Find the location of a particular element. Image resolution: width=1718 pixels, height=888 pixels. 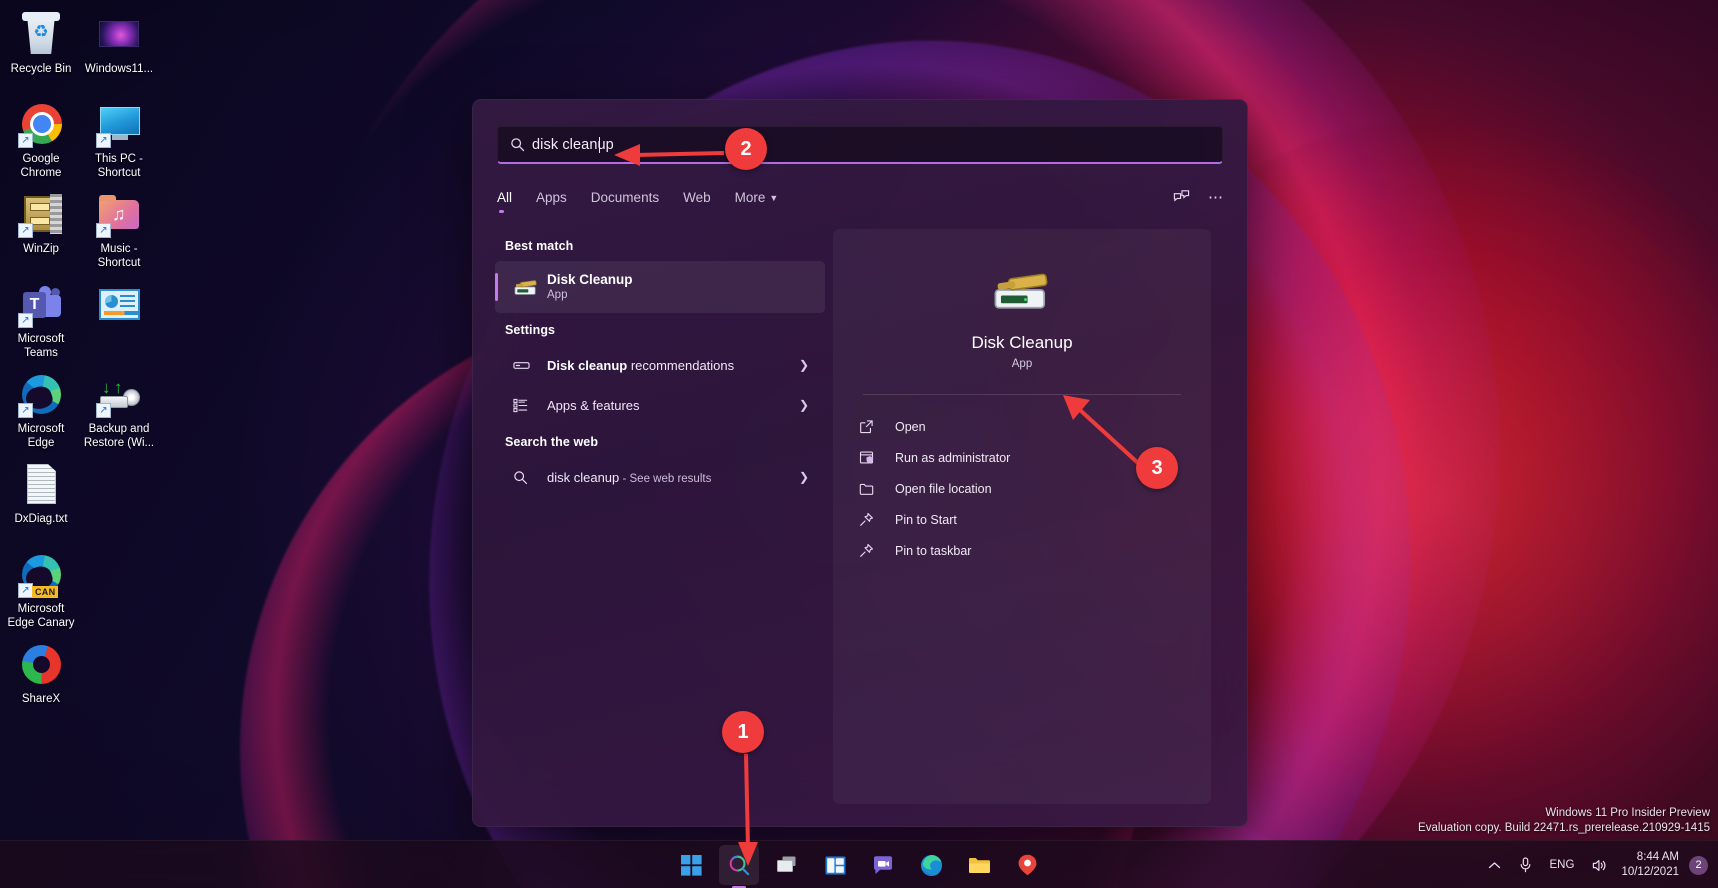

callout-badge-3: 3 is located at coordinates (1157, 468).